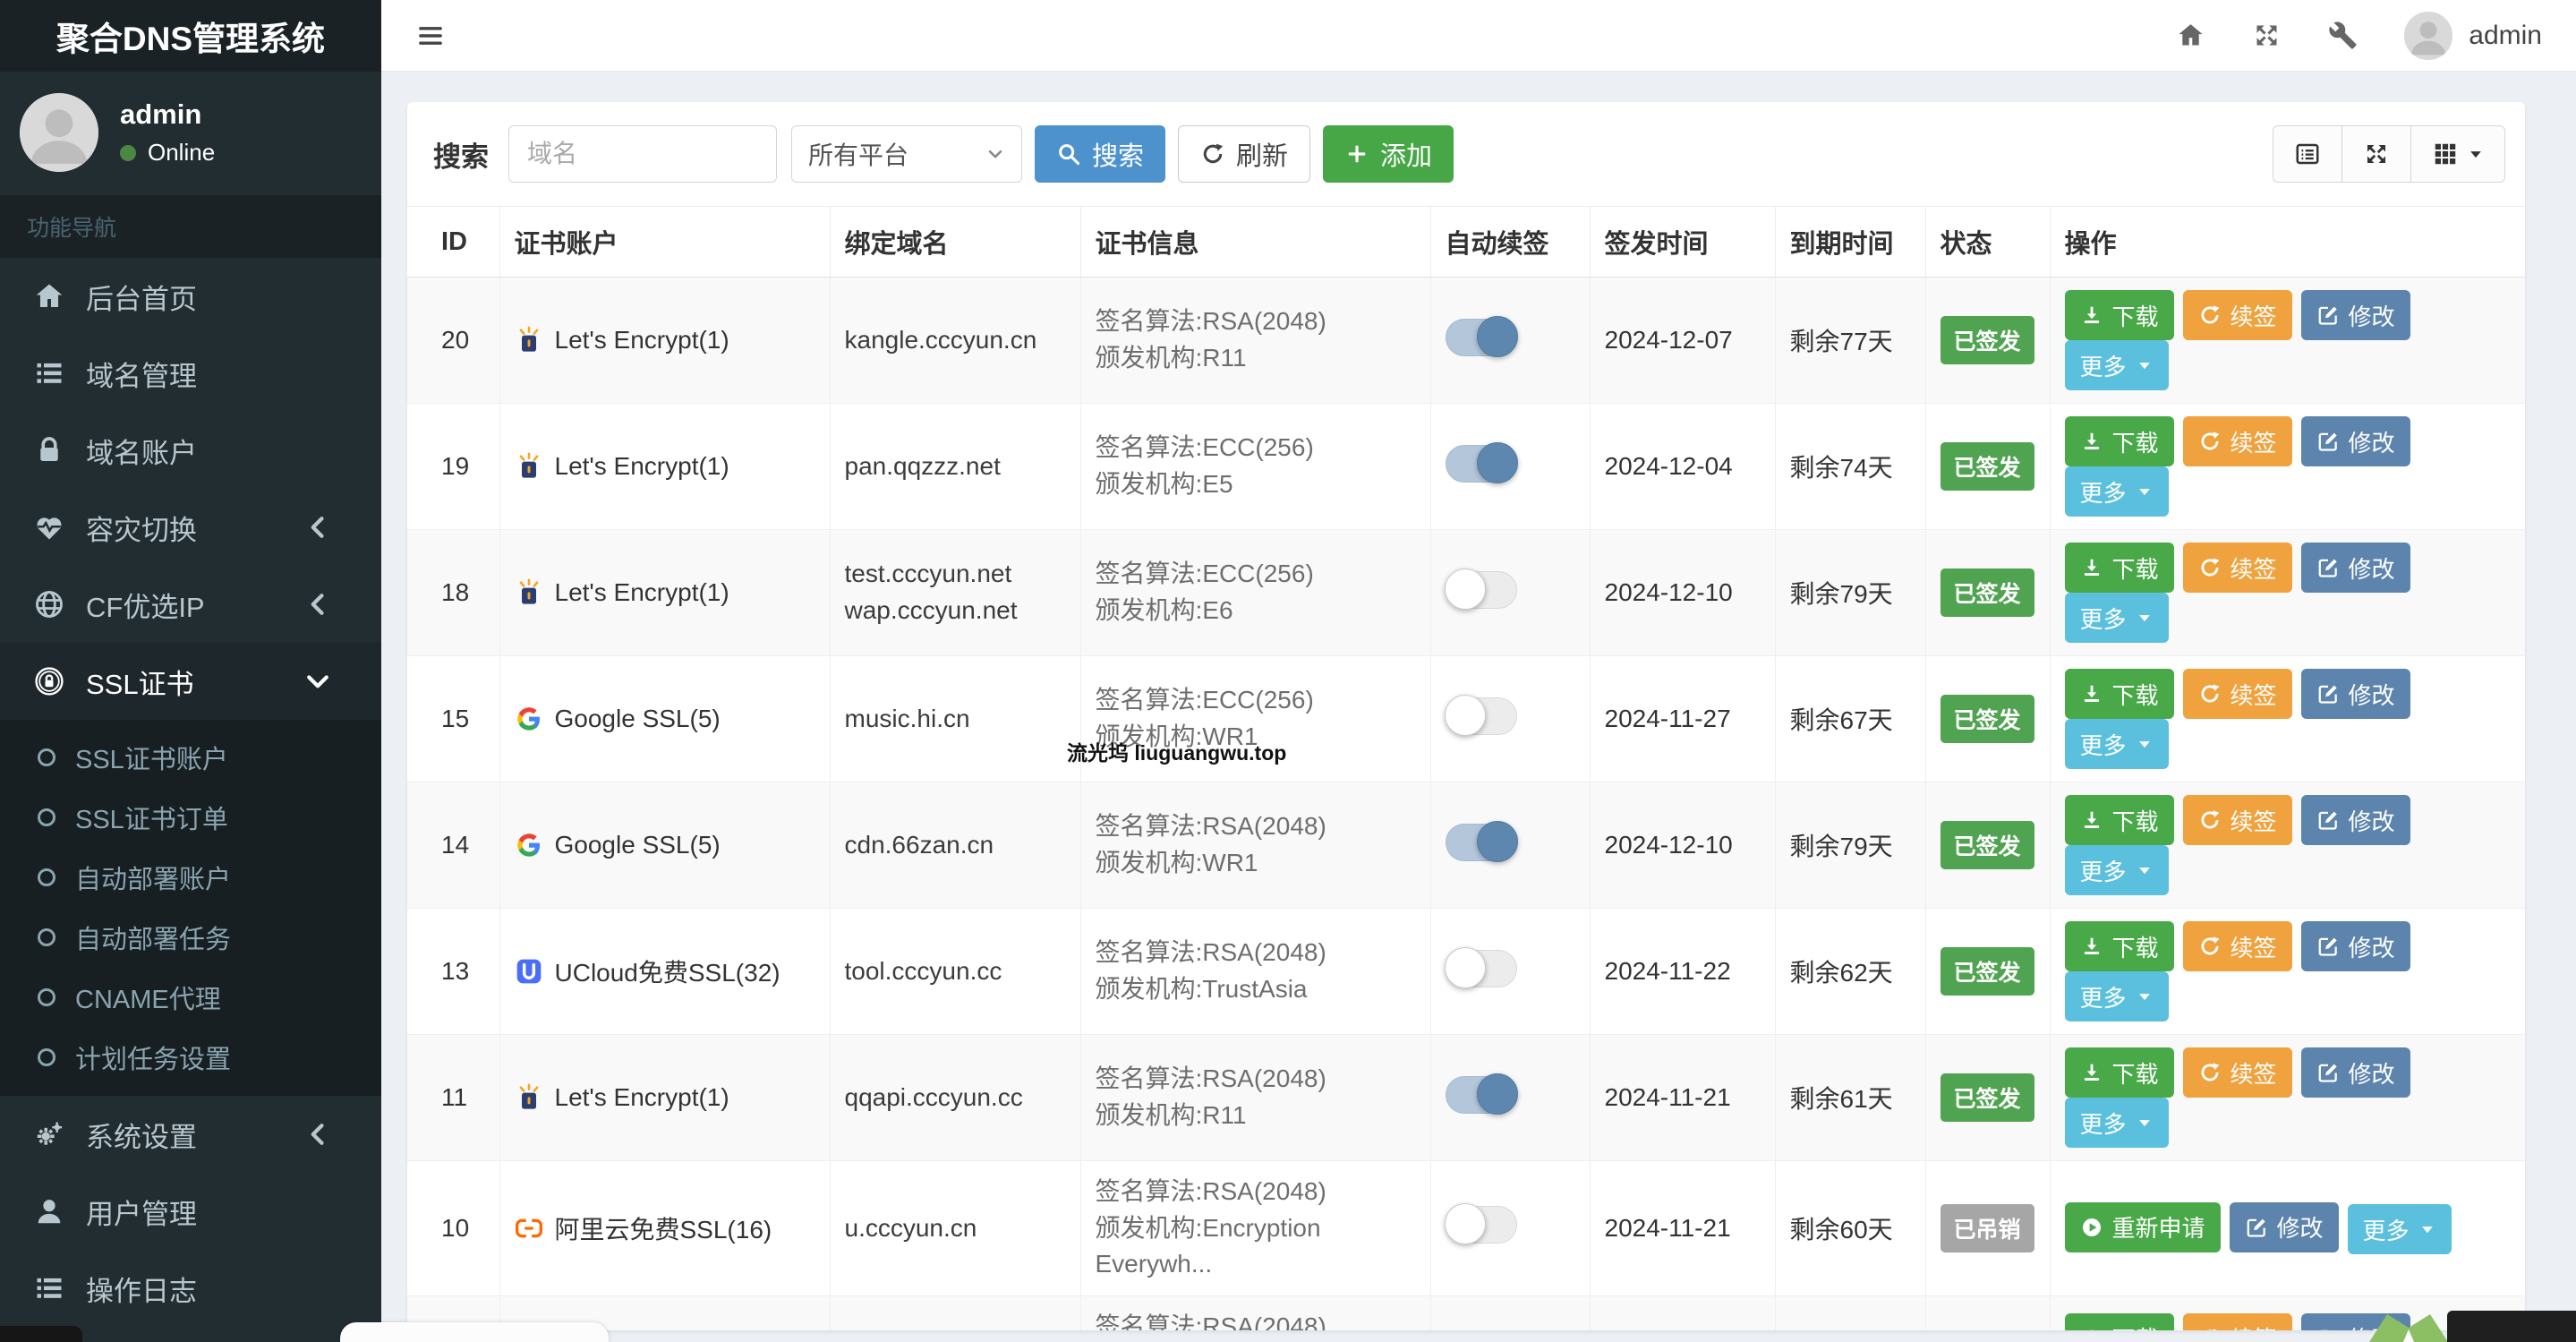 The width and height of the screenshot is (2576, 1342). I want to click on wrench-icon, so click(2343, 35).